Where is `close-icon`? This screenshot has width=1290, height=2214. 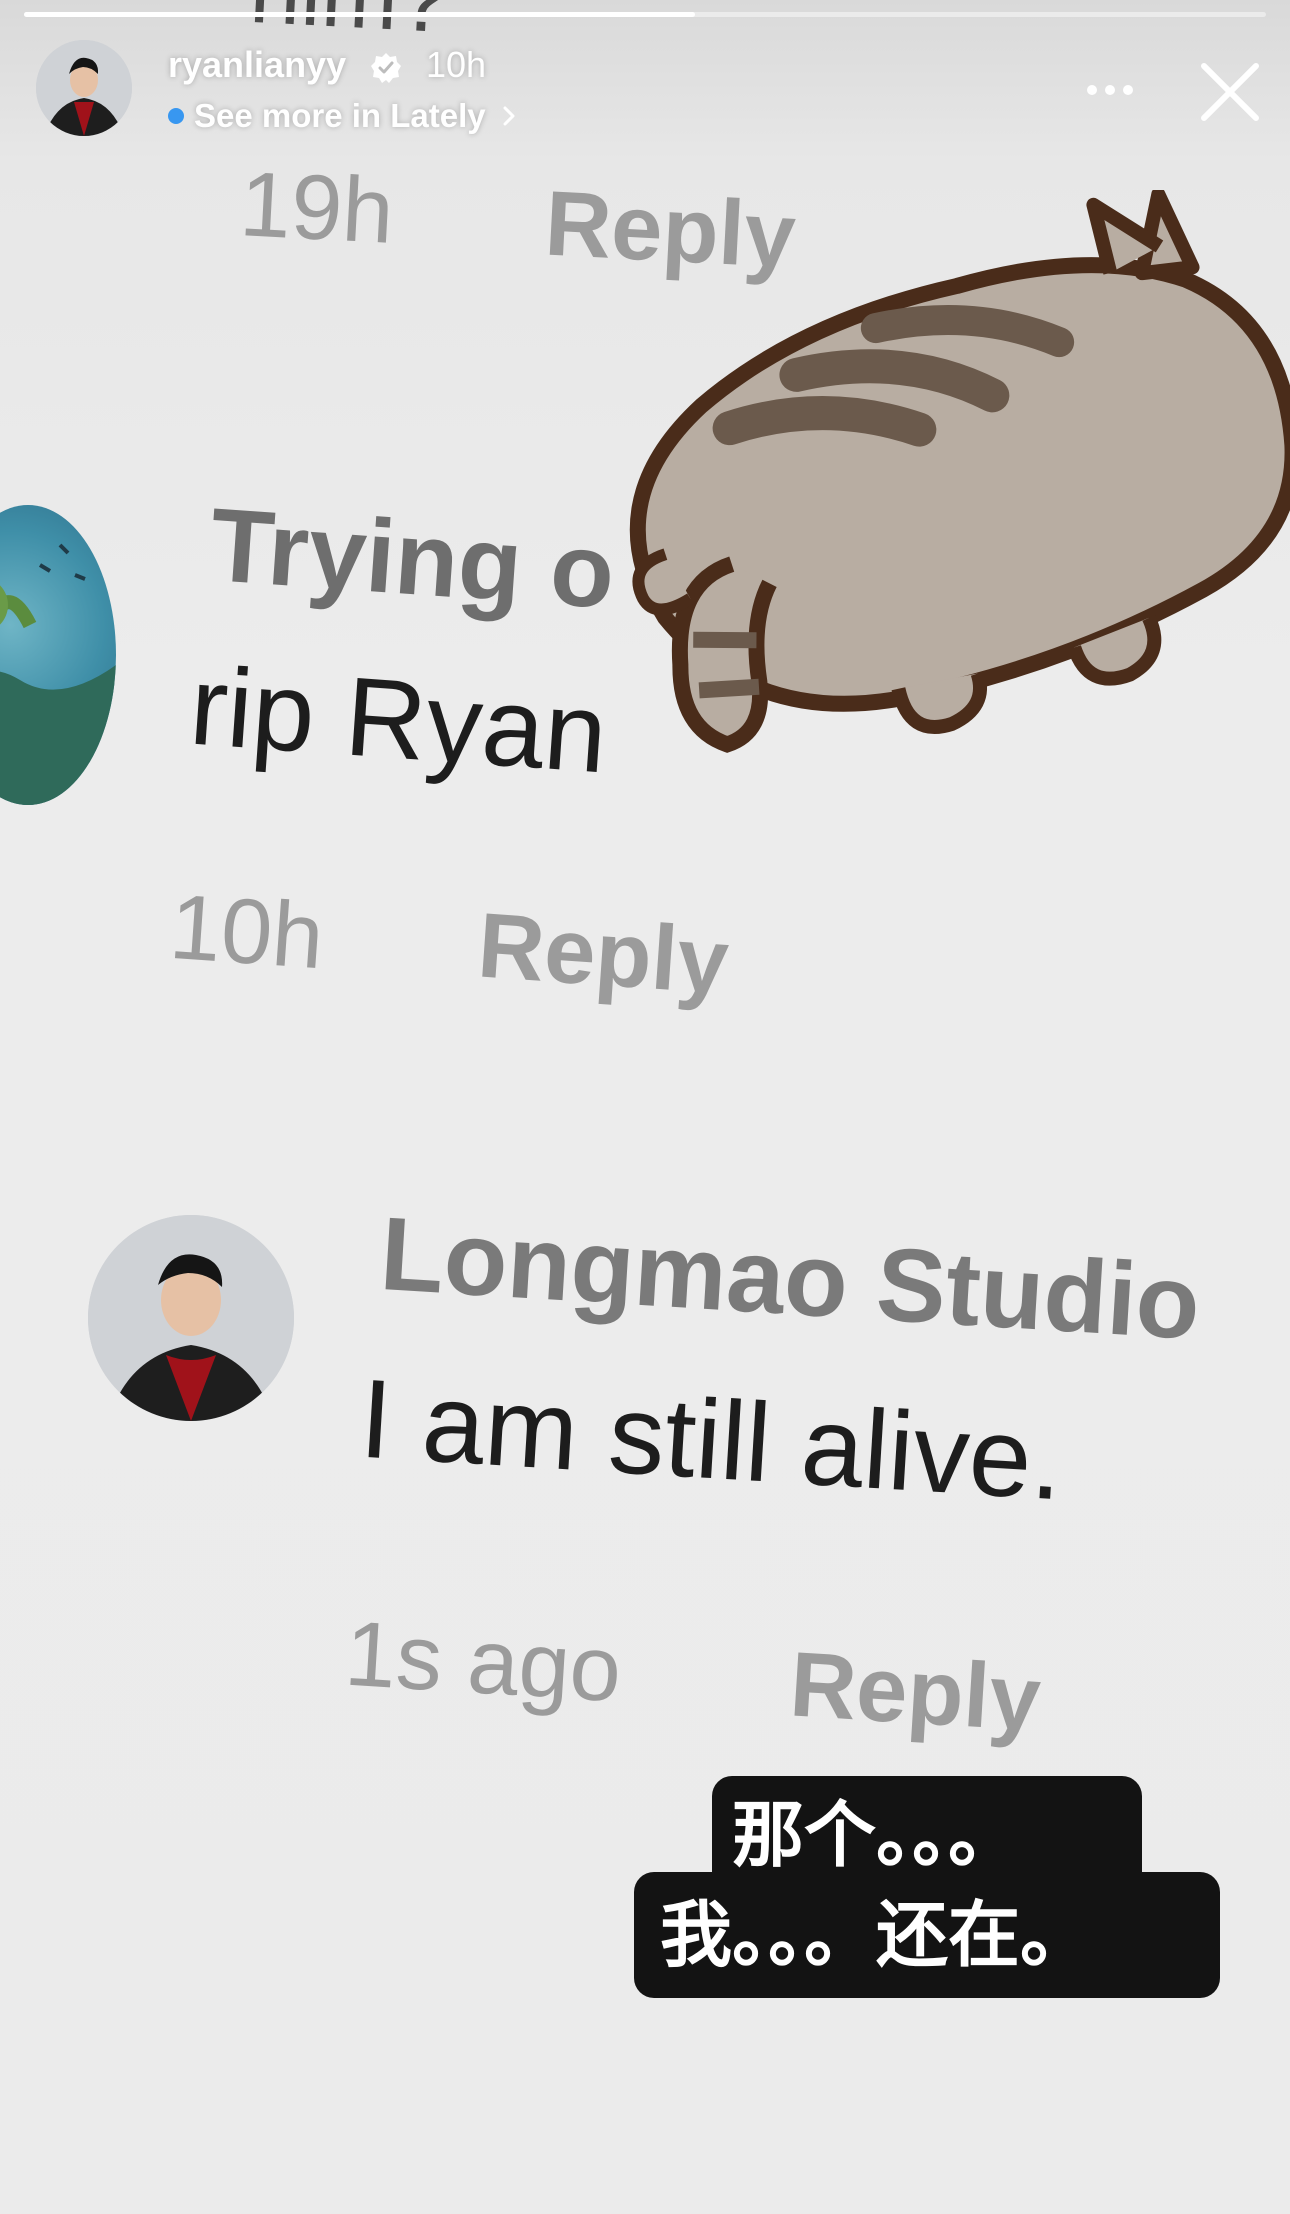 close-icon is located at coordinates (1230, 92).